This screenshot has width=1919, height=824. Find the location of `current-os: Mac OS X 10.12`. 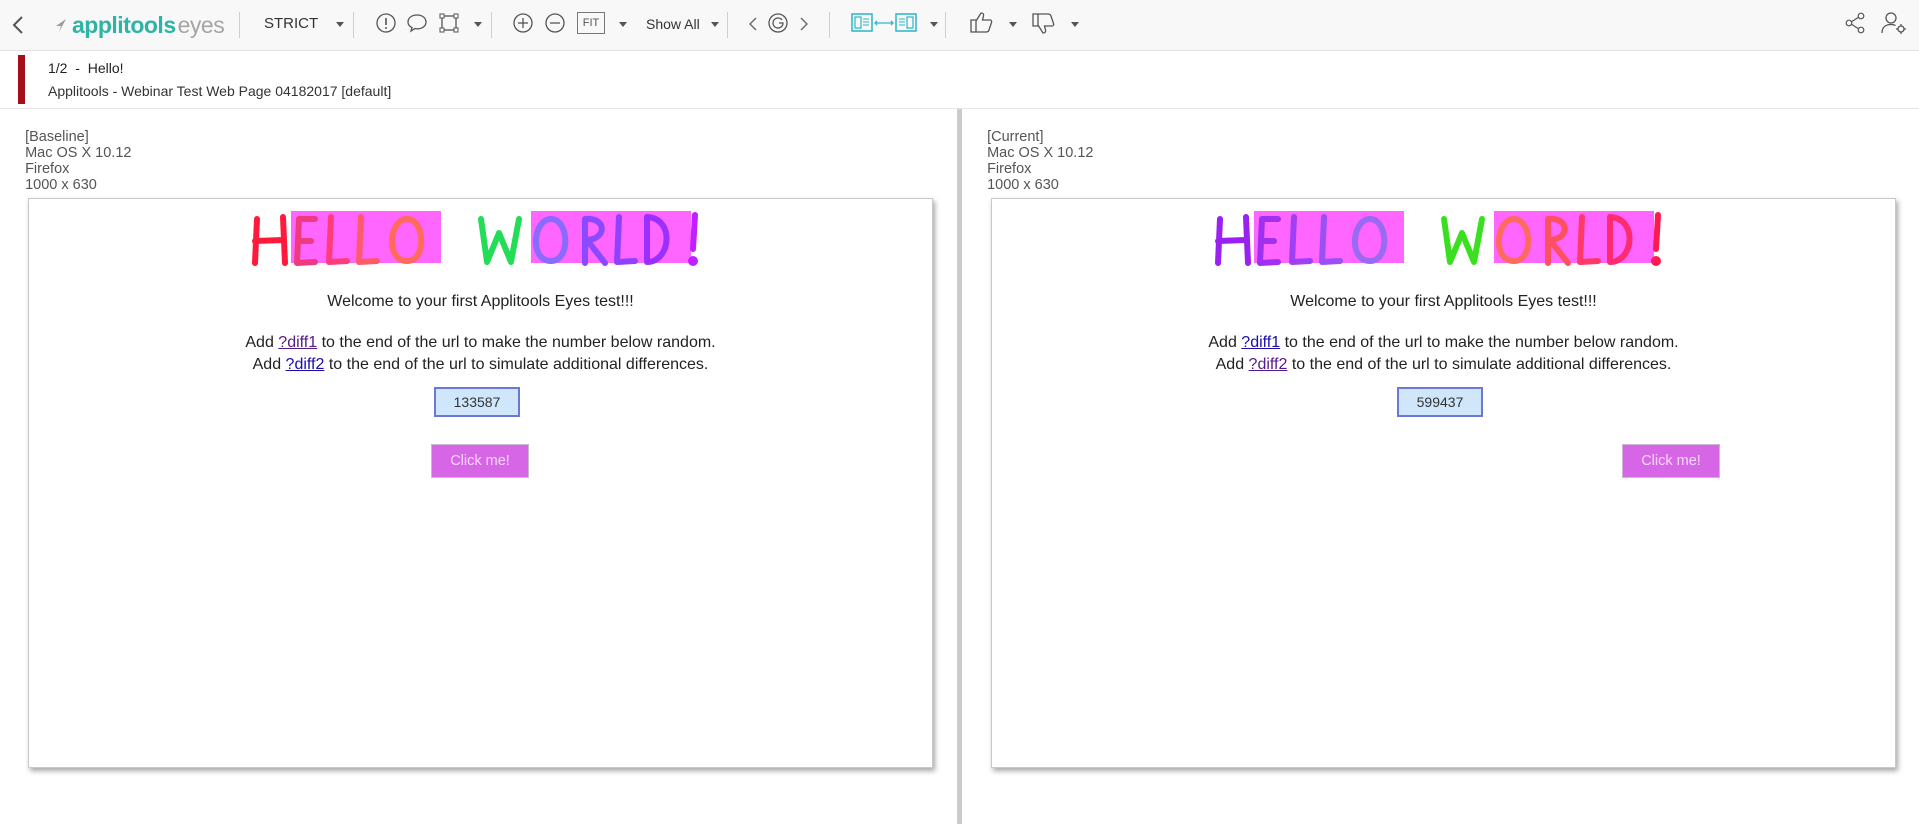

current-os: Mac OS X 10.12 is located at coordinates (1040, 153).